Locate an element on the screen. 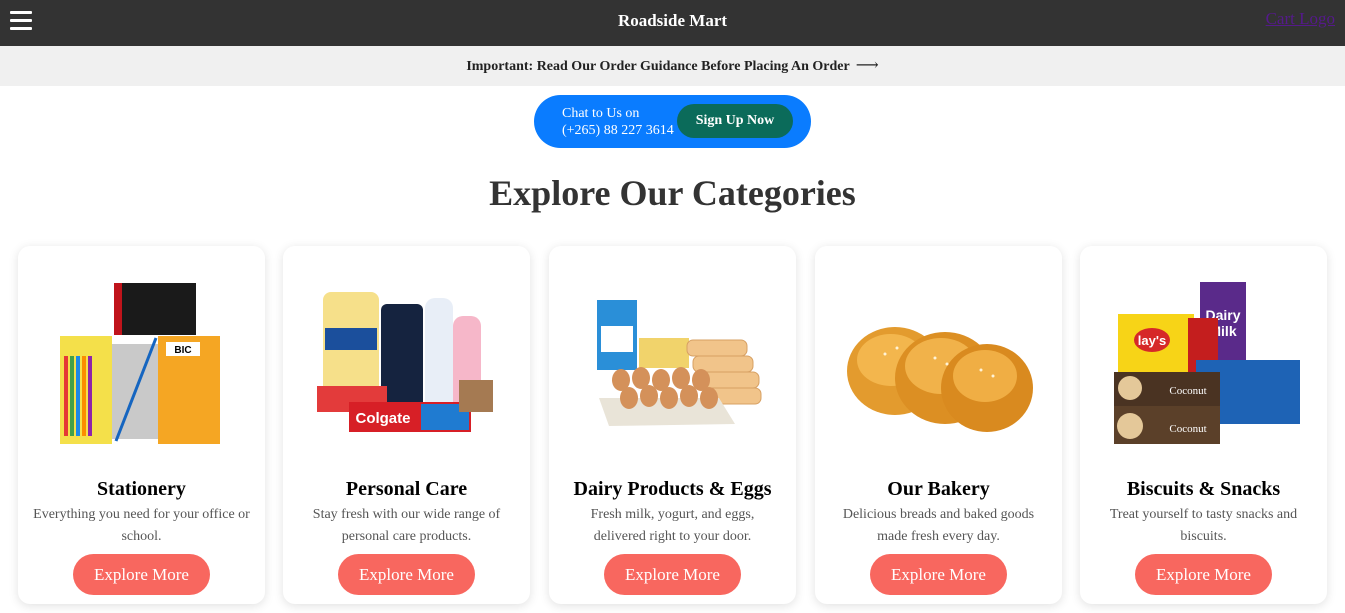 This screenshot has width=1345, height=613. sign-up-button: Sign Up Now is located at coordinates (735, 121).